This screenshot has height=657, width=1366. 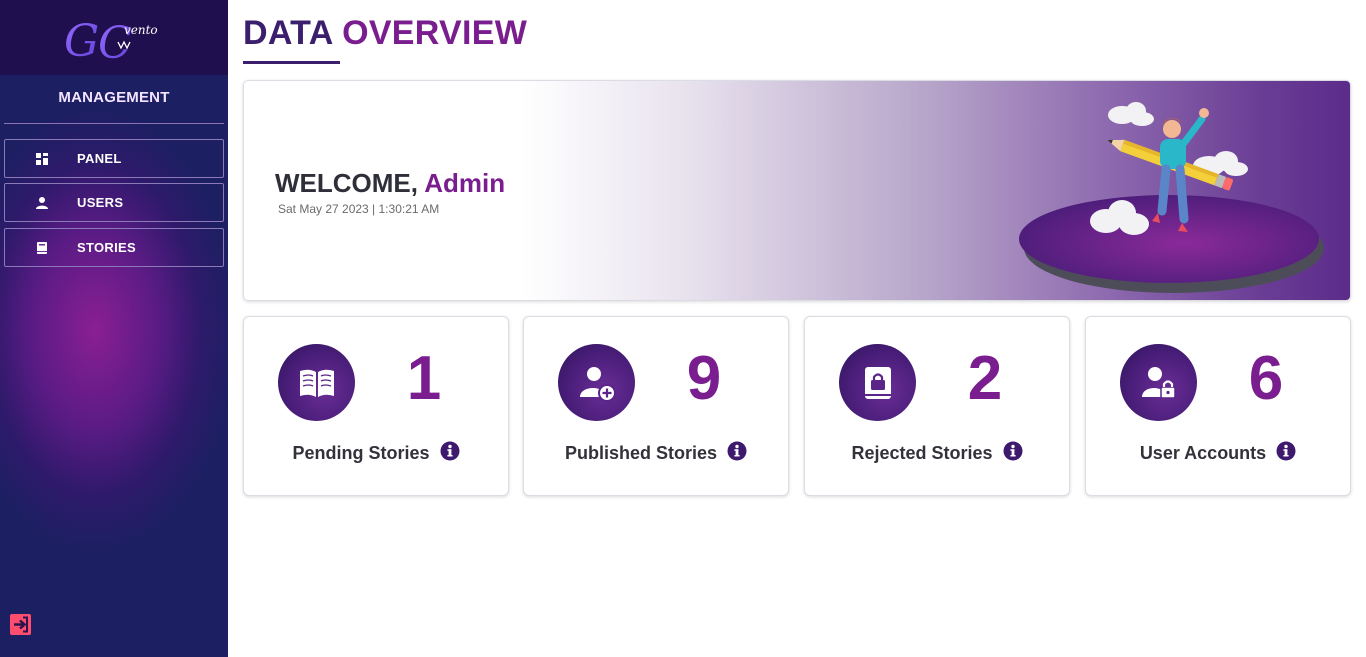 What do you see at coordinates (42, 159) in the screenshot?
I see `grid-icon` at bounding box center [42, 159].